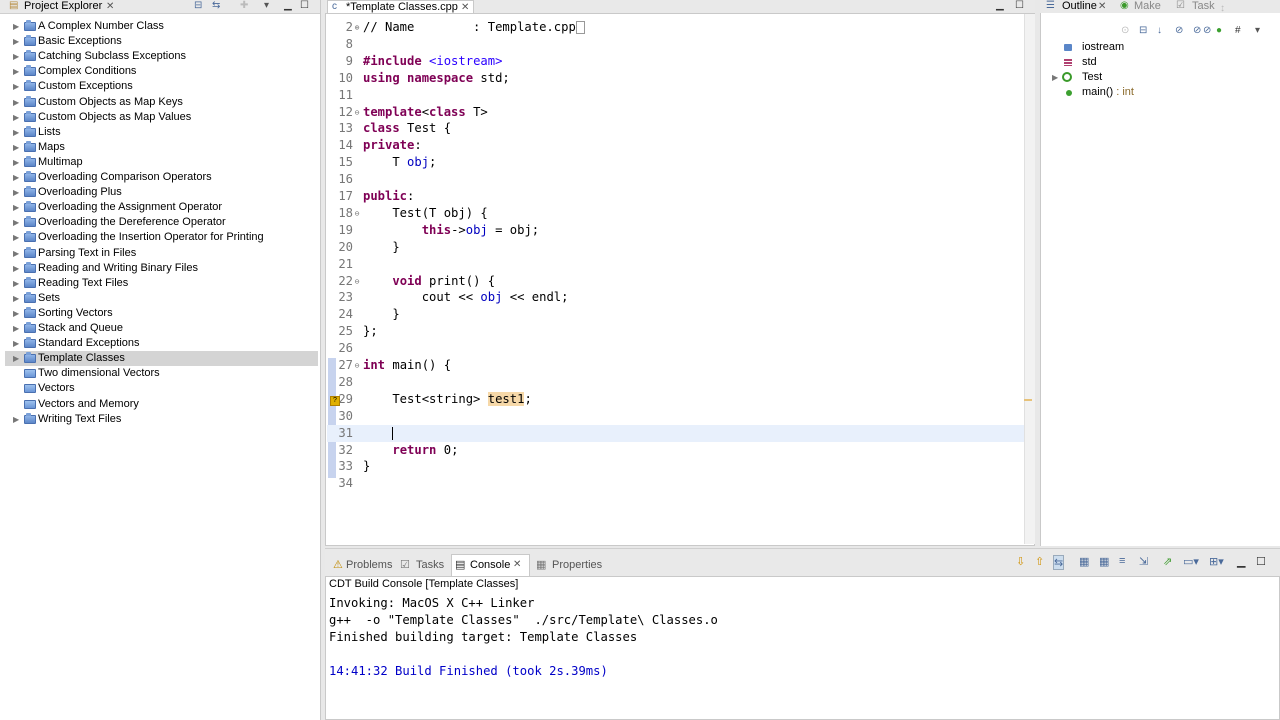  Describe the element at coordinates (161, 132) in the screenshot. I see `project-tree-item: ▶ Lists` at that location.